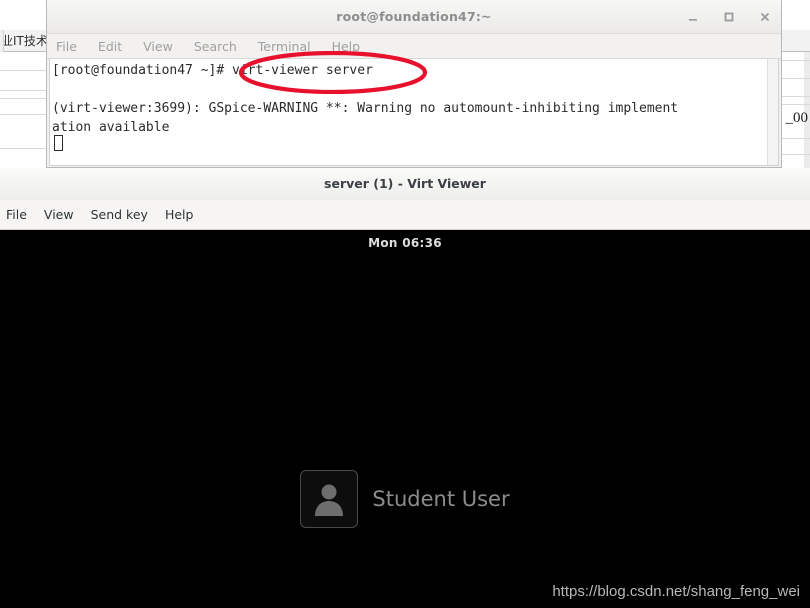 This screenshot has width=810, height=608. Describe the element at coordinates (797, 118) in the screenshot. I see `background-right-cell-value: _00` at that location.